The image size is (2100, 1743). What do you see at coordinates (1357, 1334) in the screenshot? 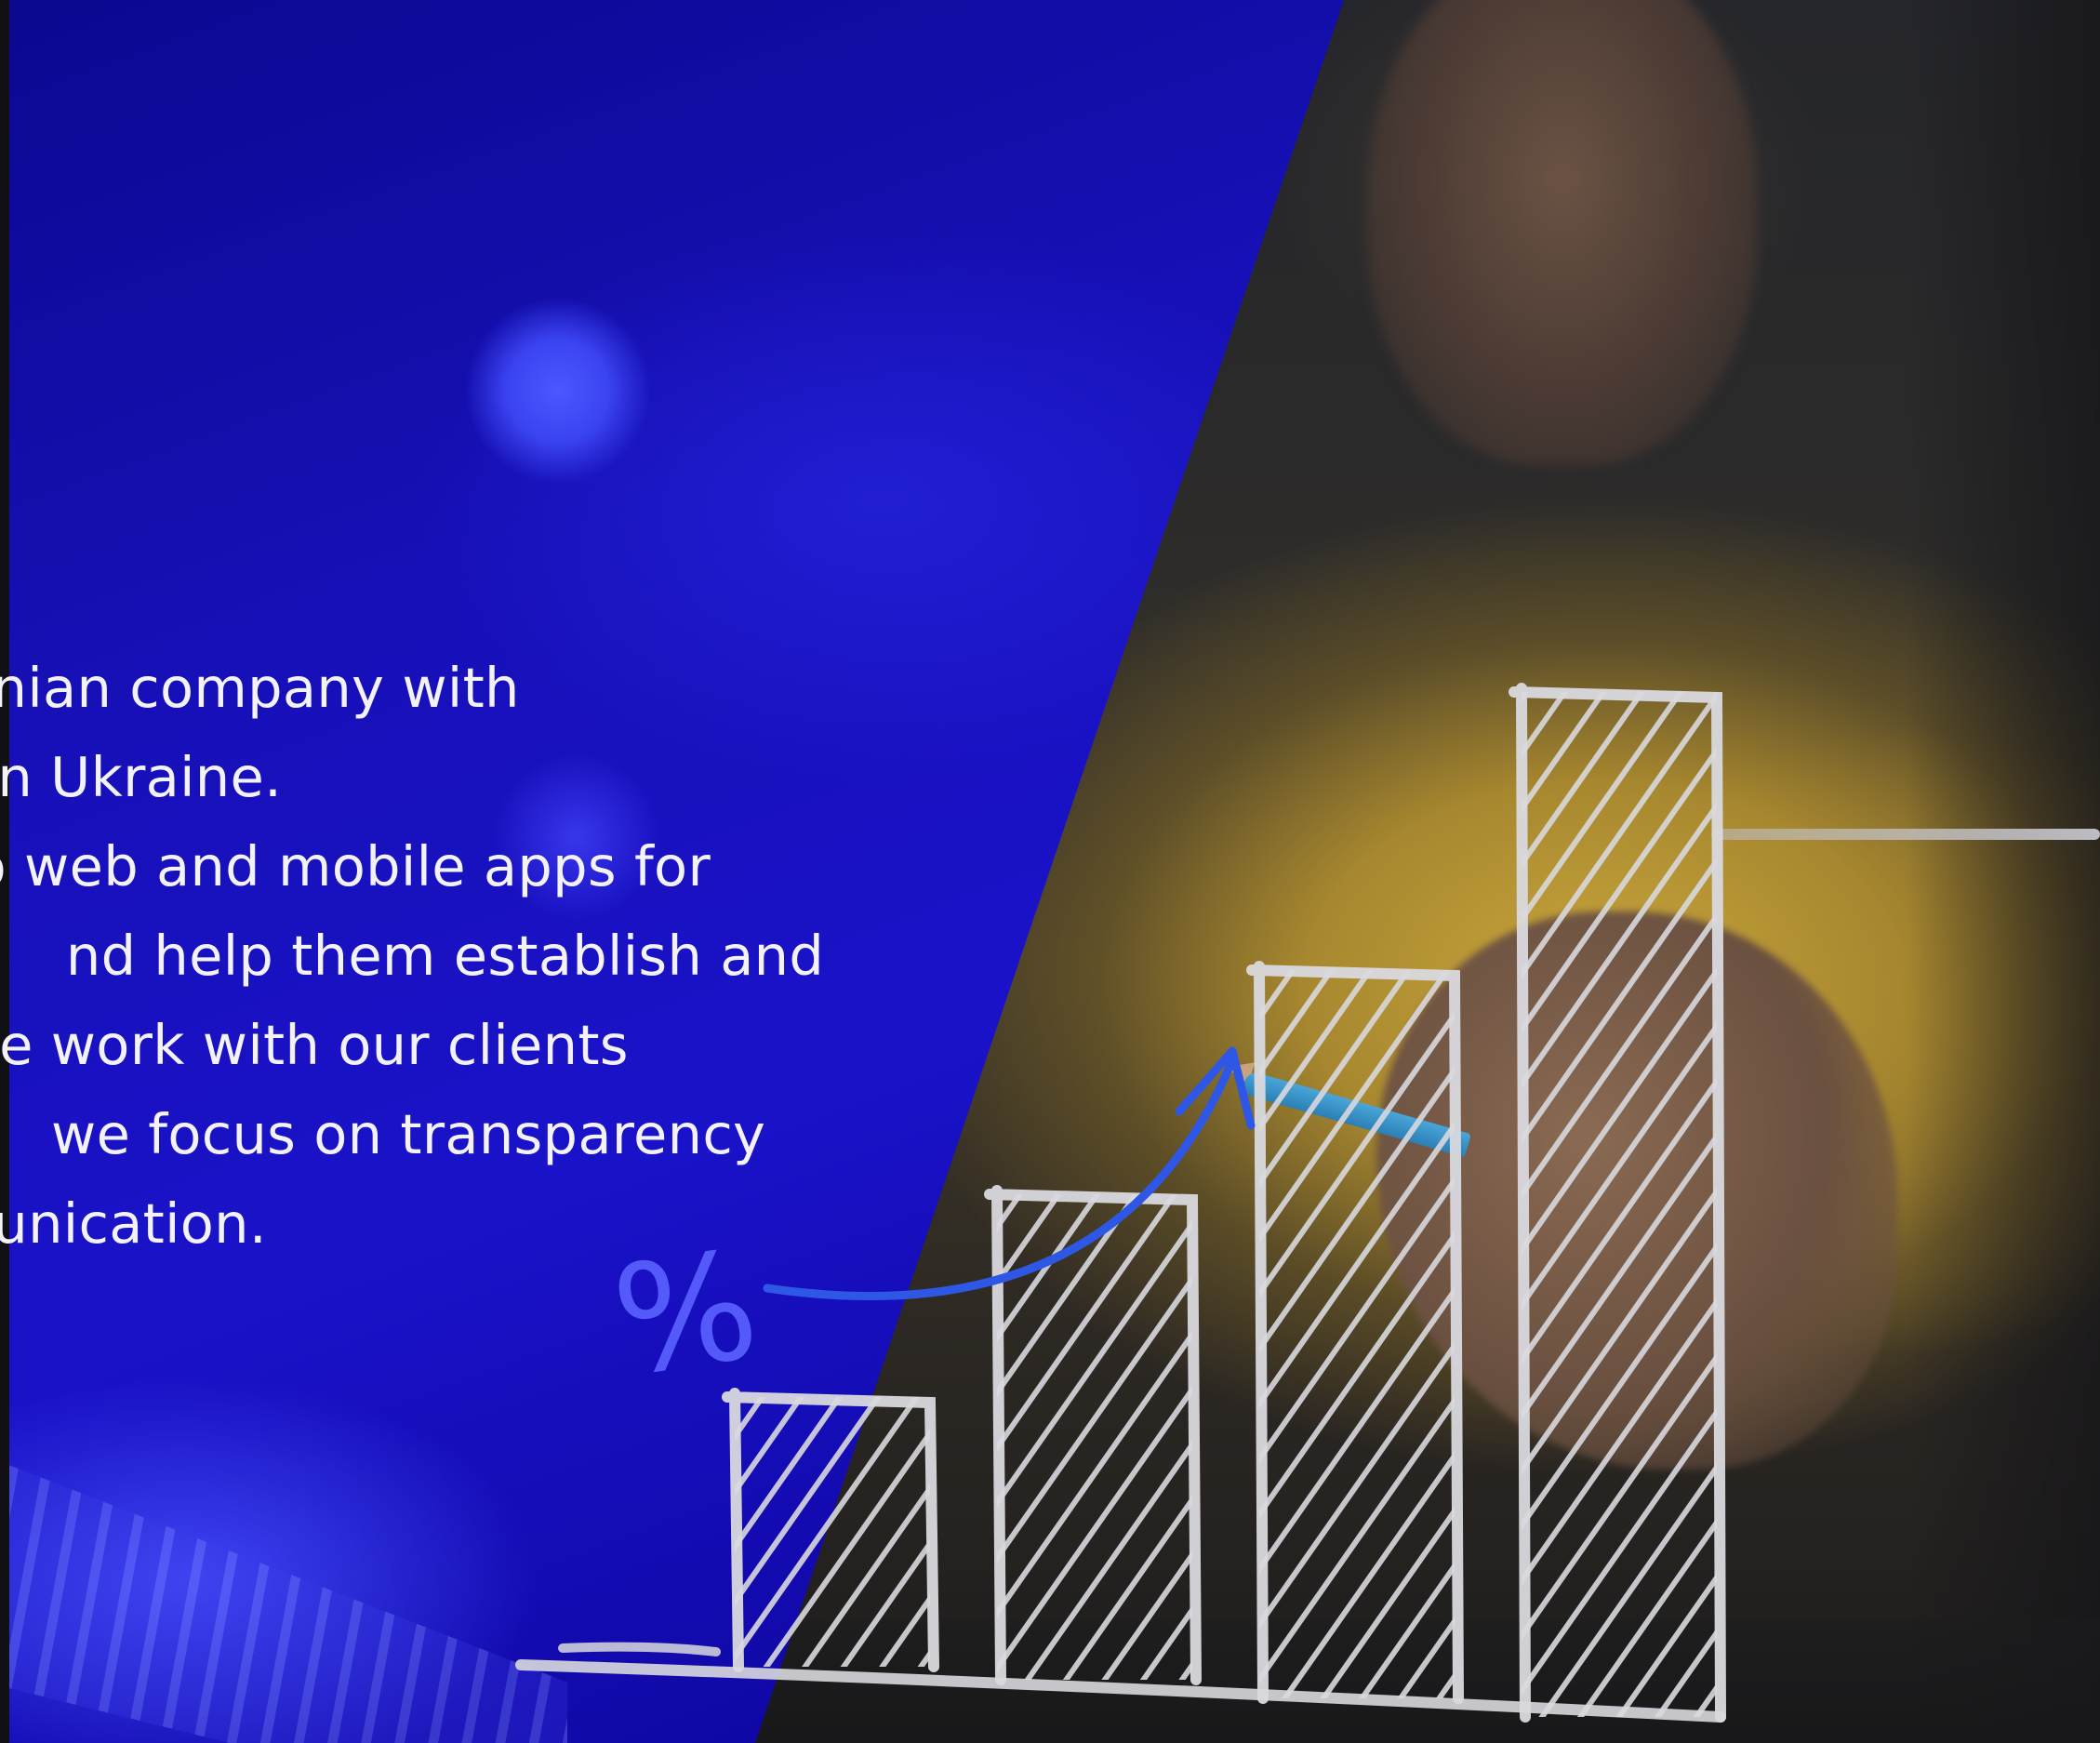
I see `chart-bar-3-hatch` at bounding box center [1357, 1334].